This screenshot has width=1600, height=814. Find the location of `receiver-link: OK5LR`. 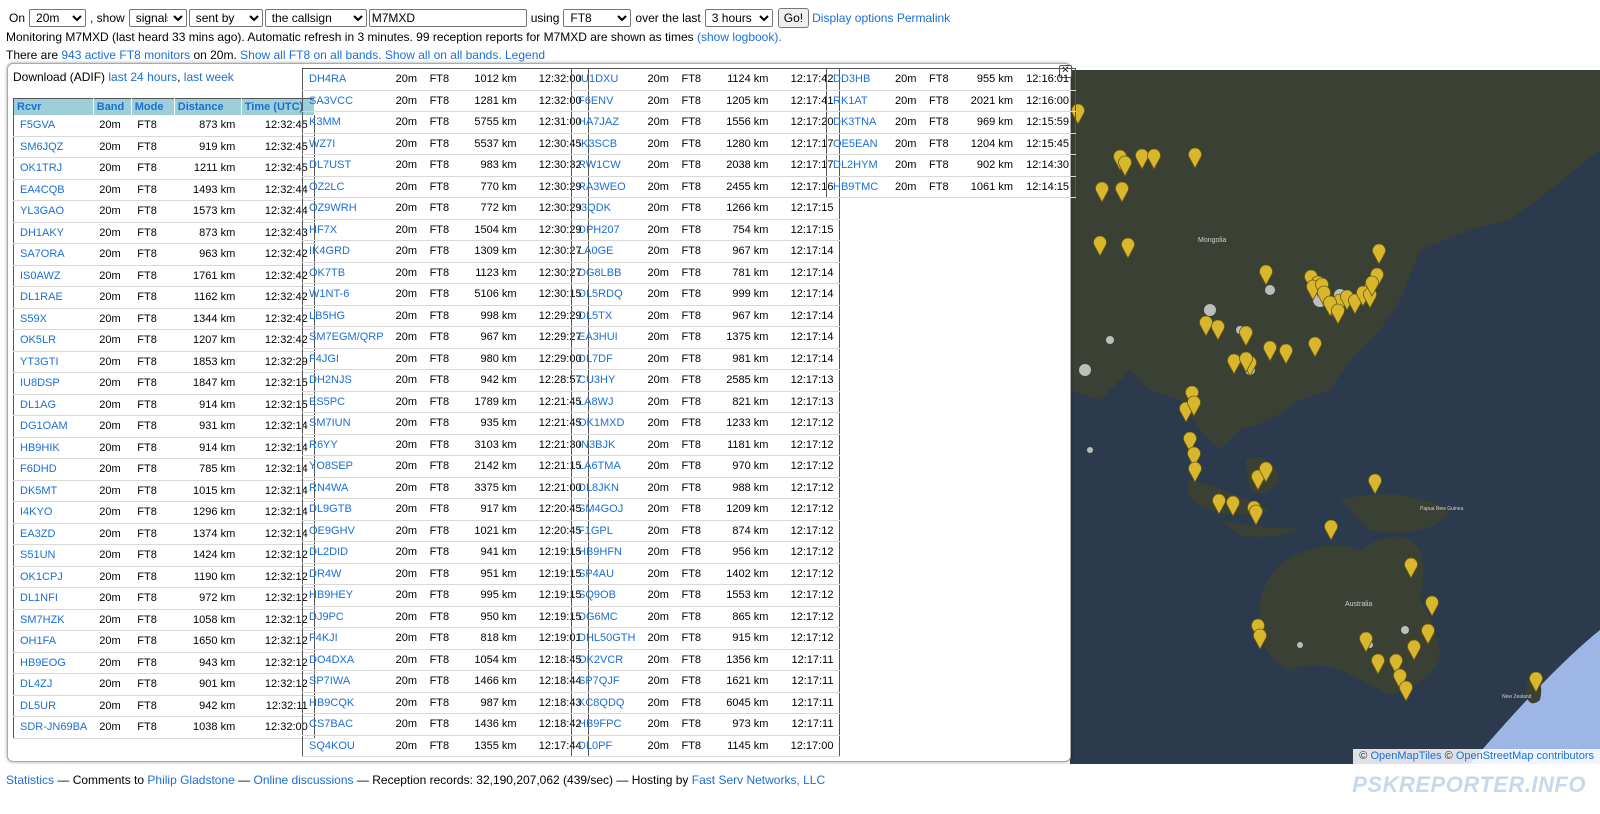

receiver-link: OK5LR is located at coordinates (53, 340).